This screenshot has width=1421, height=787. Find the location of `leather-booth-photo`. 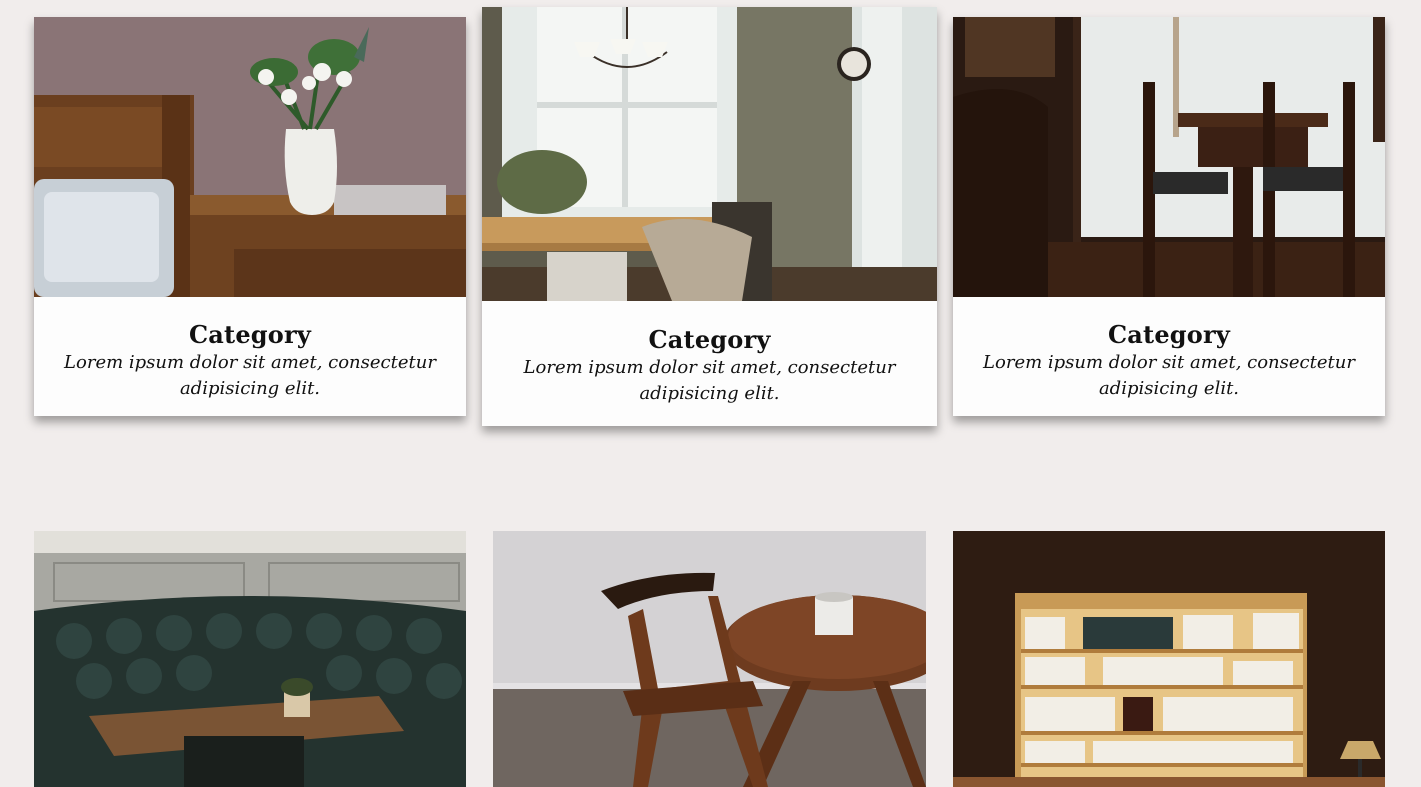

leather-booth-photo is located at coordinates (250, 659).